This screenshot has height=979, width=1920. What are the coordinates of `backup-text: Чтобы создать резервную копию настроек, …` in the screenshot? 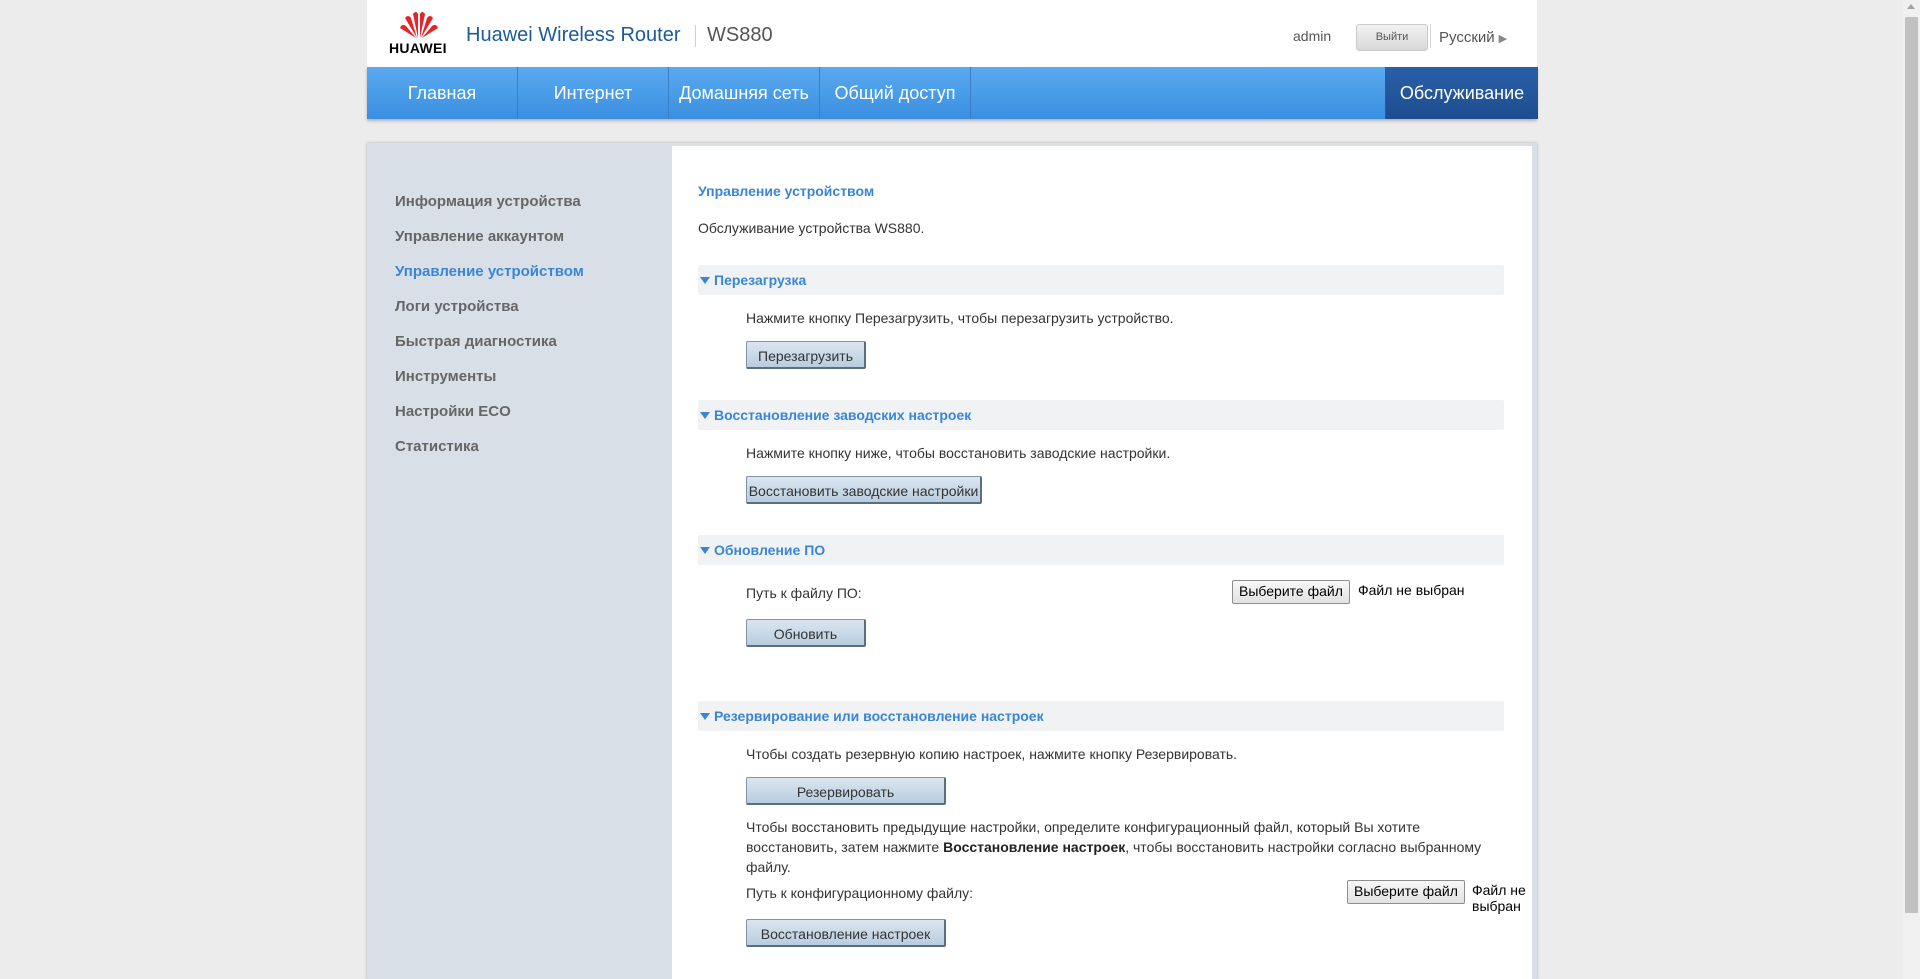 It's located at (992, 754).